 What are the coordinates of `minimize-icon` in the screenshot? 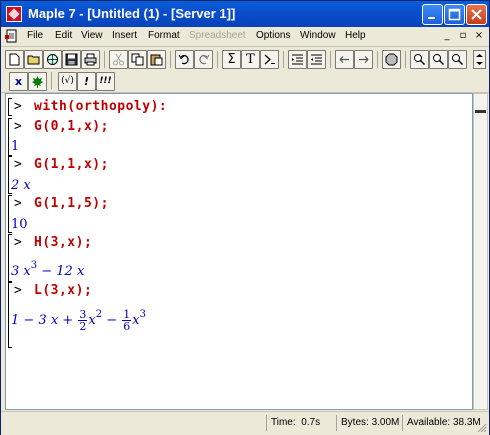 It's located at (431, 18).